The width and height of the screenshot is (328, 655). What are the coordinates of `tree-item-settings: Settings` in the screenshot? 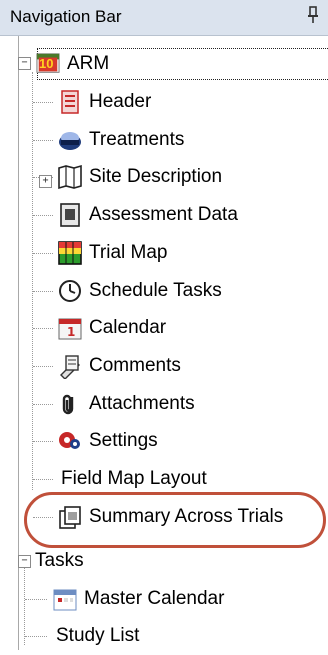 It's located at (107, 441).